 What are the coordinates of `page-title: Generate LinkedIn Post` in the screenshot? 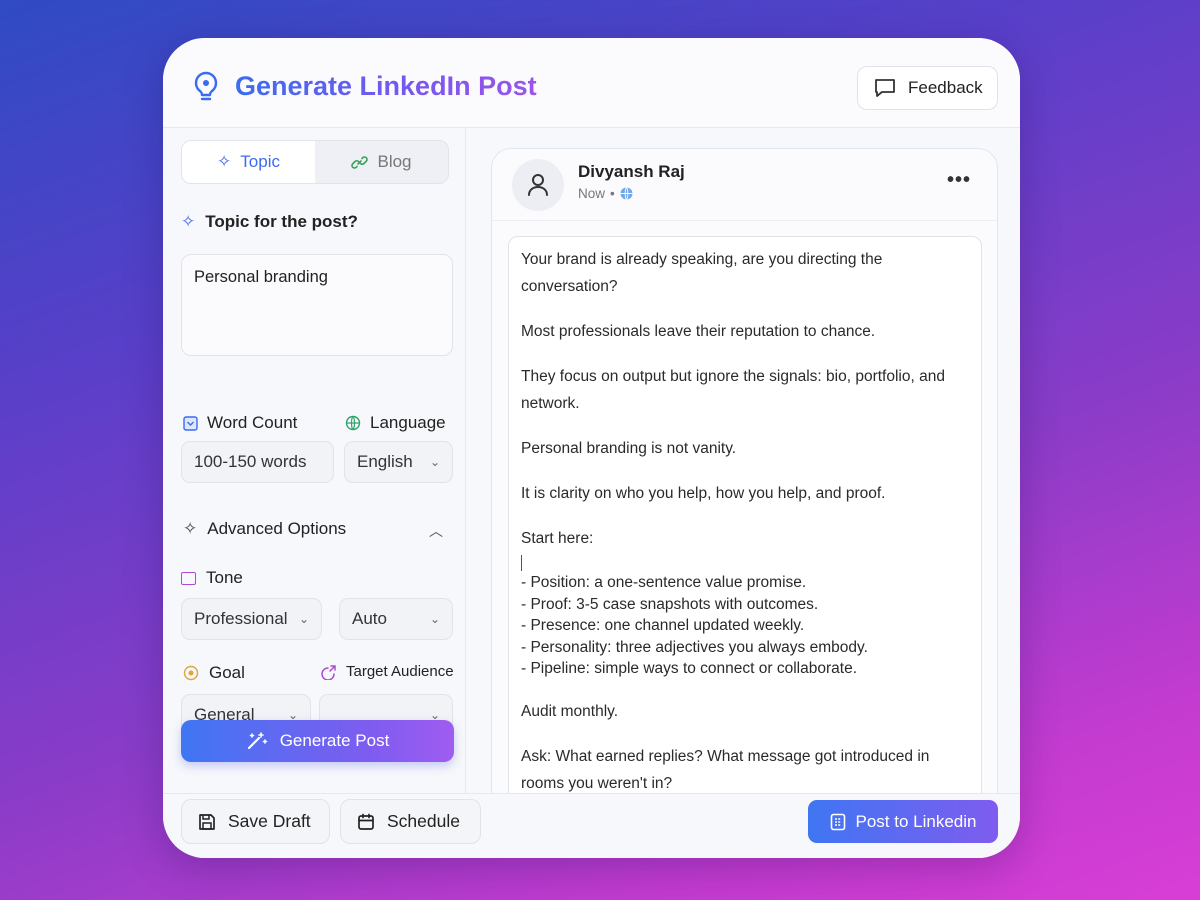 It's located at (386, 86).